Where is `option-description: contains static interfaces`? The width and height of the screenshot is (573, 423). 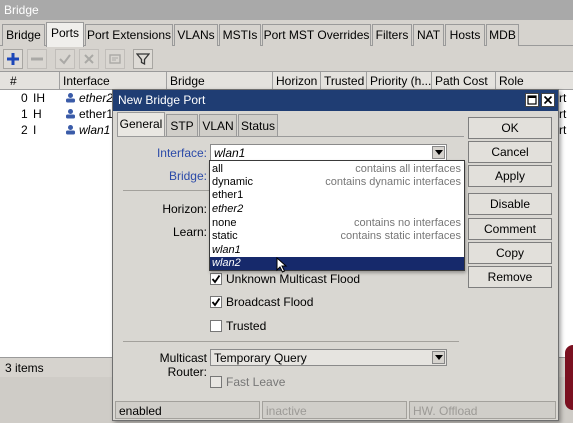 option-description: contains static interfaces is located at coordinates (400, 236).